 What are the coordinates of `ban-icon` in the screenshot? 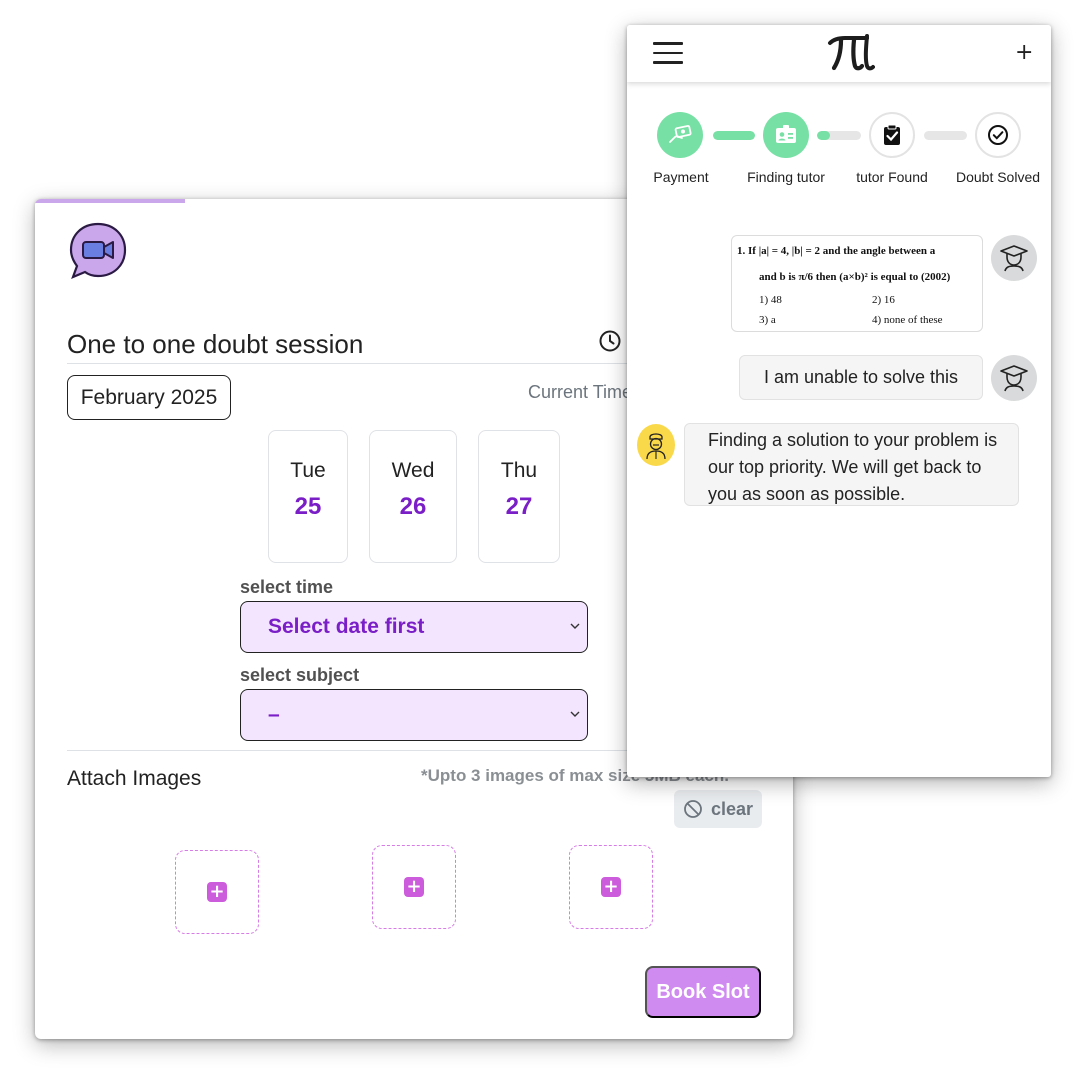 It's located at (693, 809).